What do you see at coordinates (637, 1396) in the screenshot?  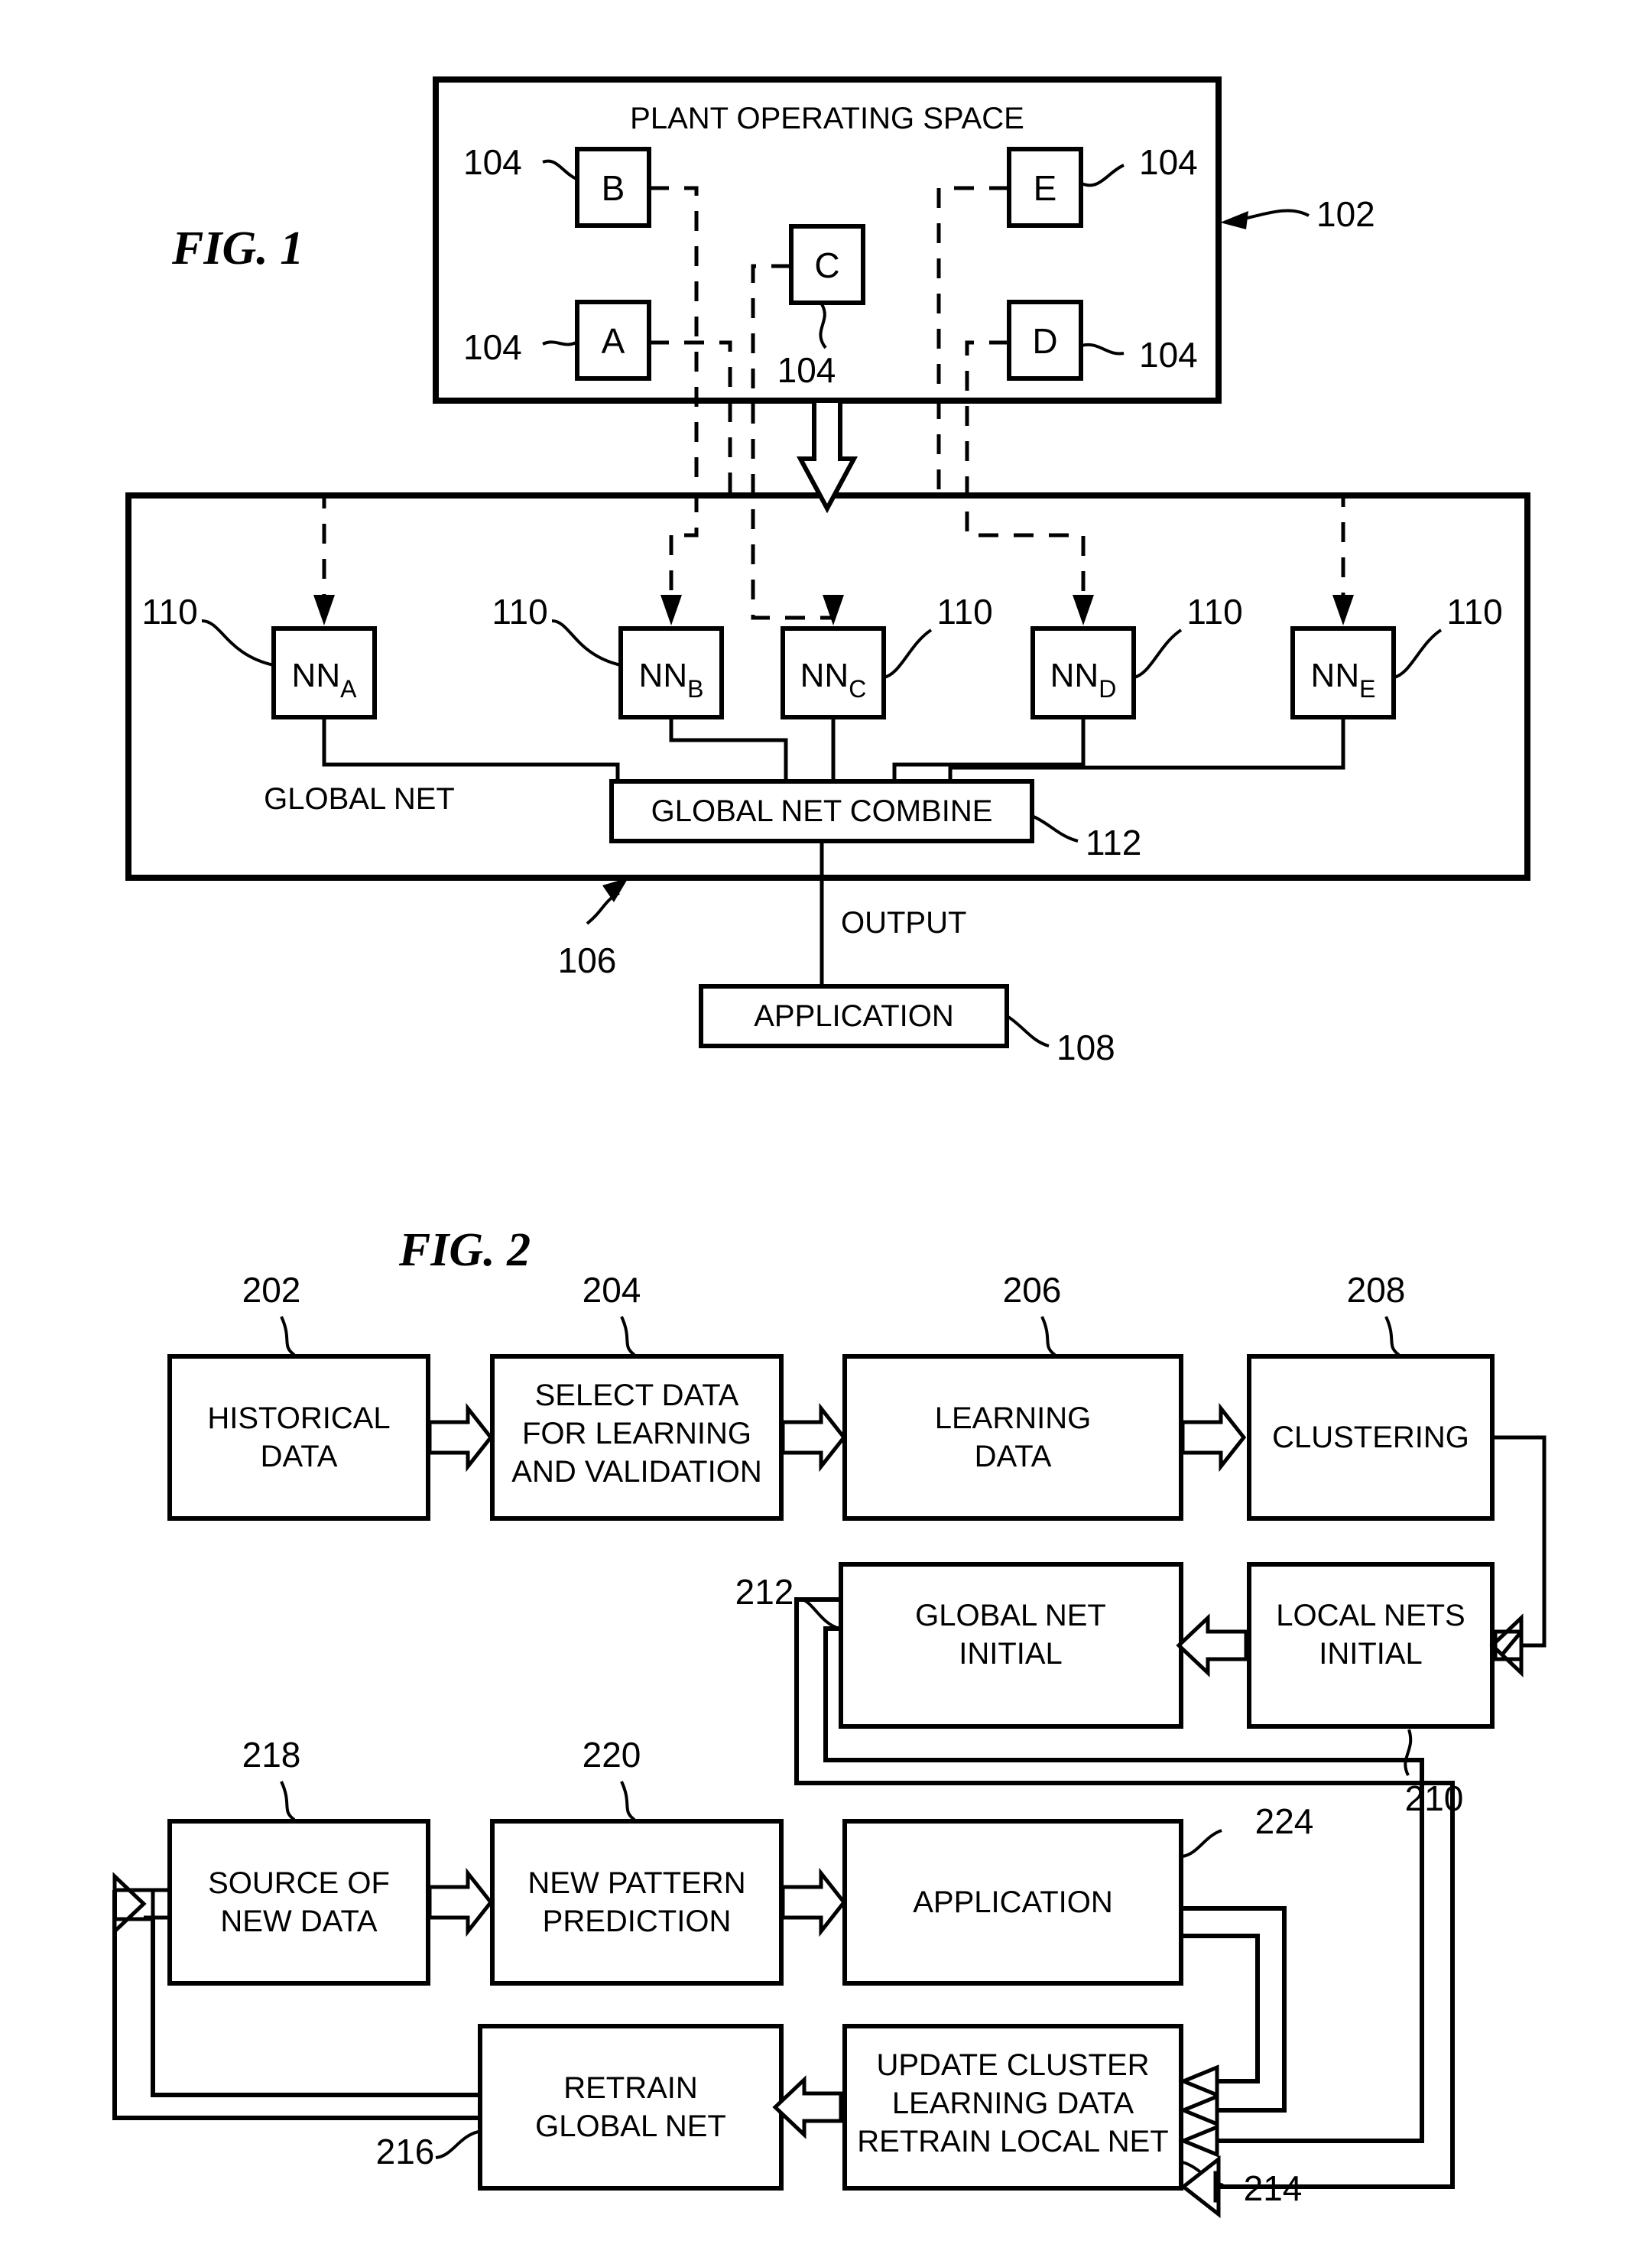 I see `block-204-line-1: SELECT DATA` at bounding box center [637, 1396].